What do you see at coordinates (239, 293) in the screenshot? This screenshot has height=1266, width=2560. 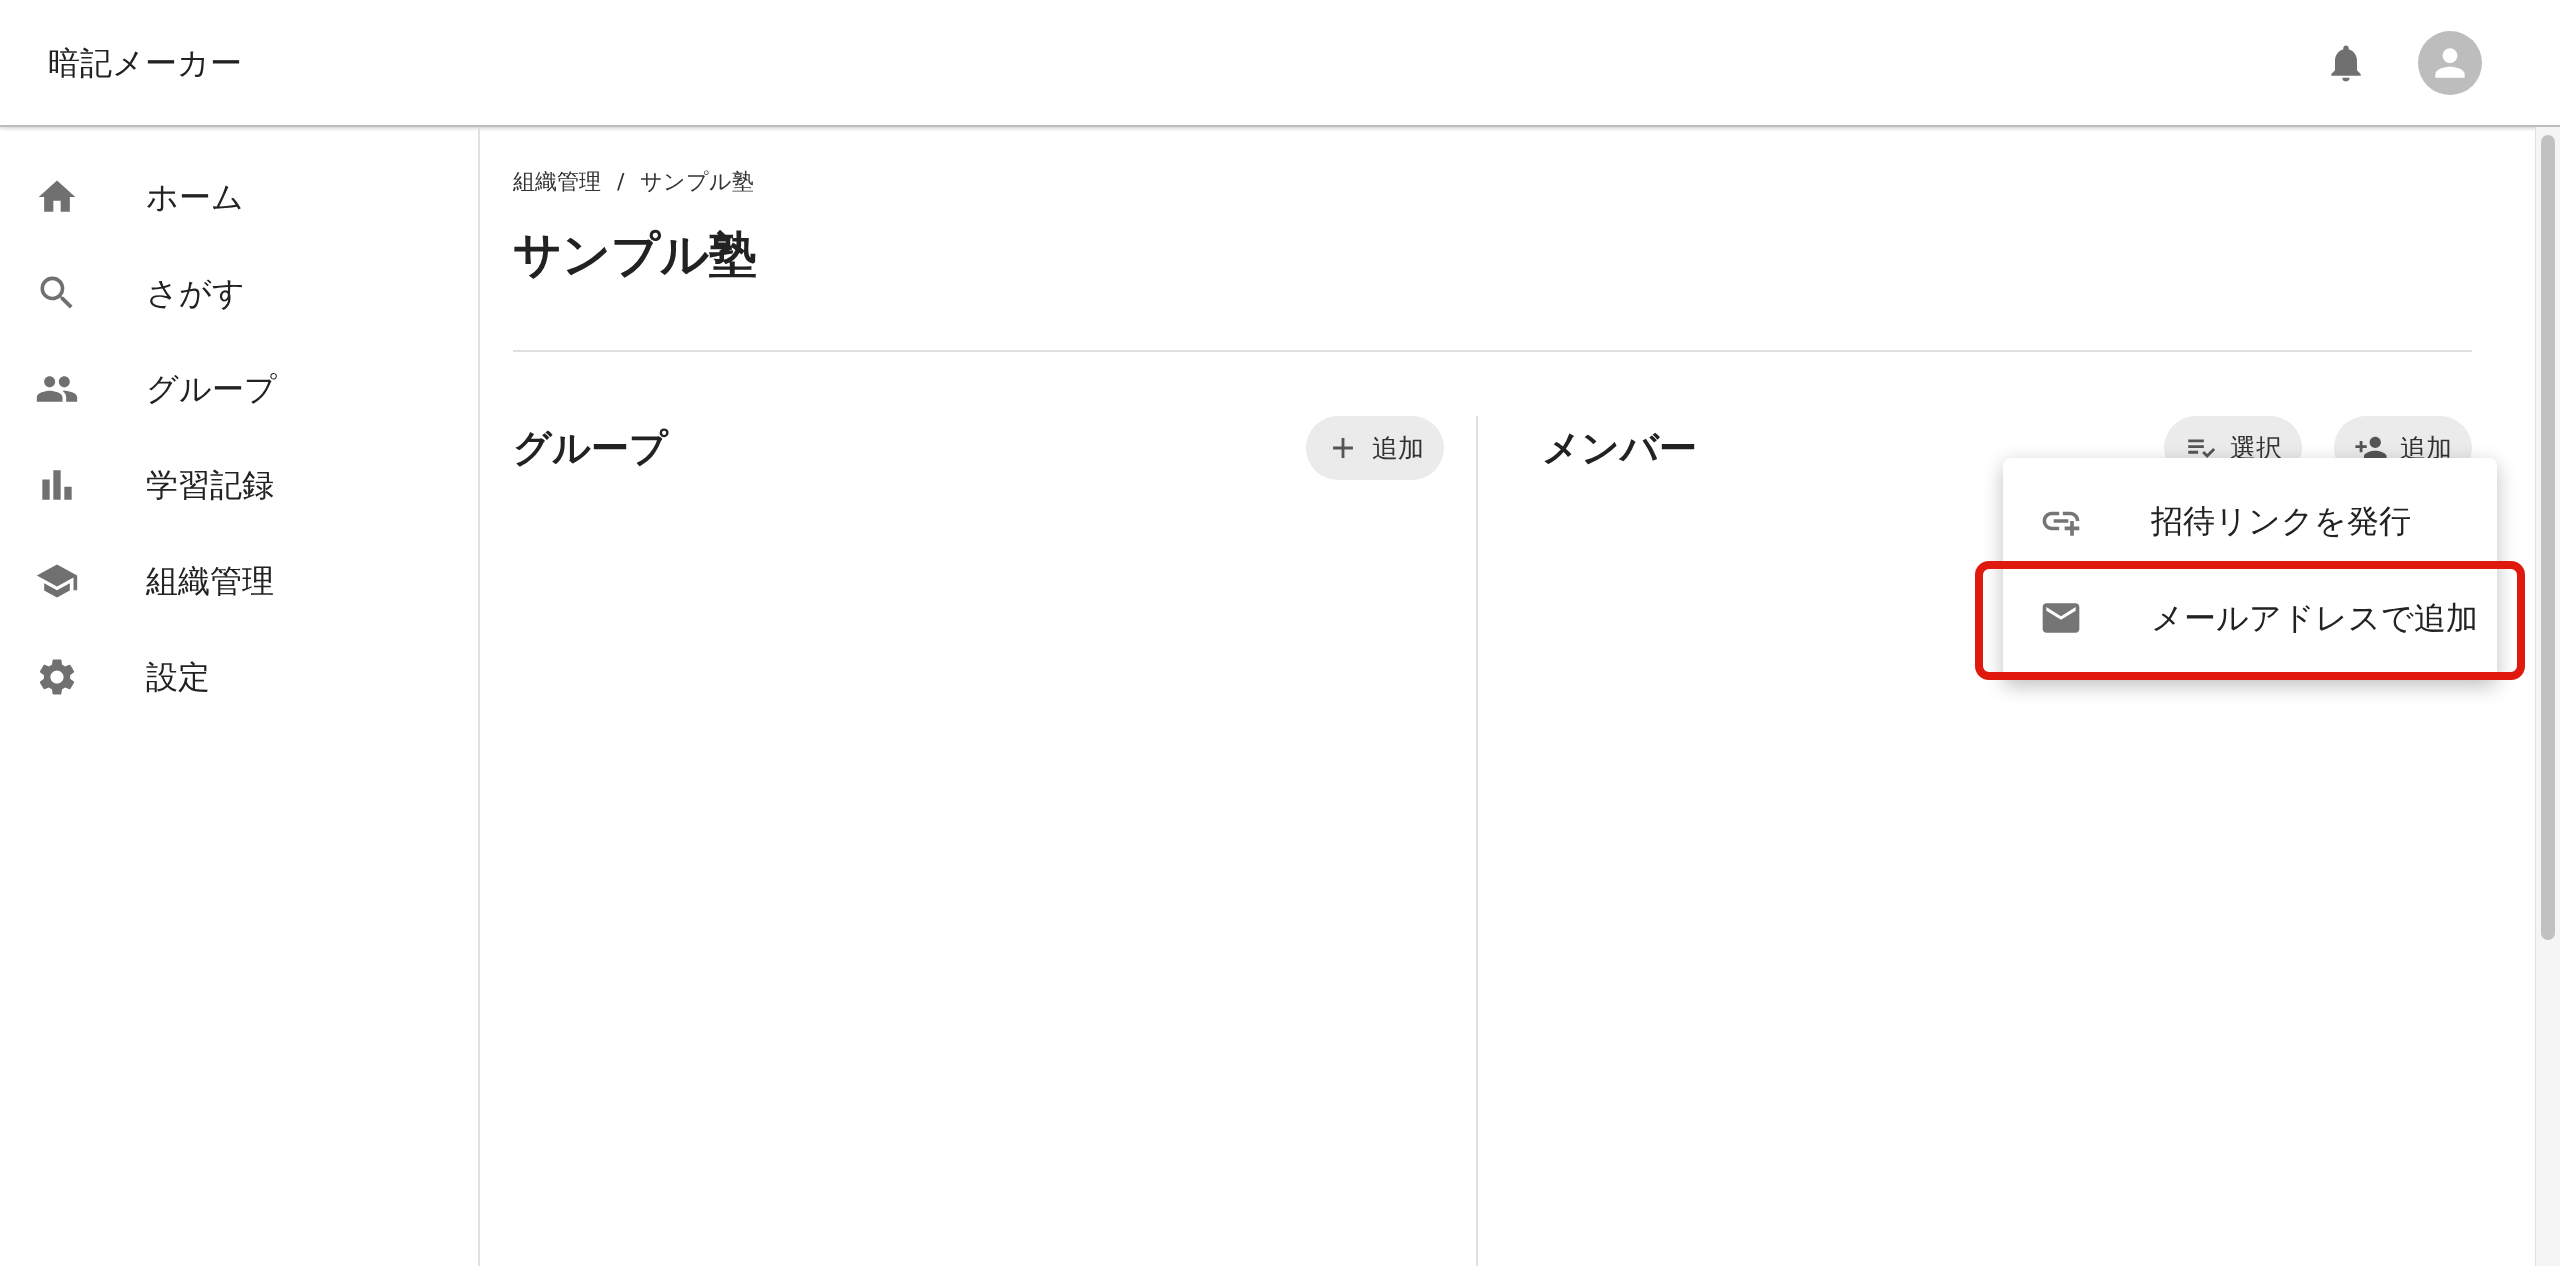 I see `nav-item: さがす` at bounding box center [239, 293].